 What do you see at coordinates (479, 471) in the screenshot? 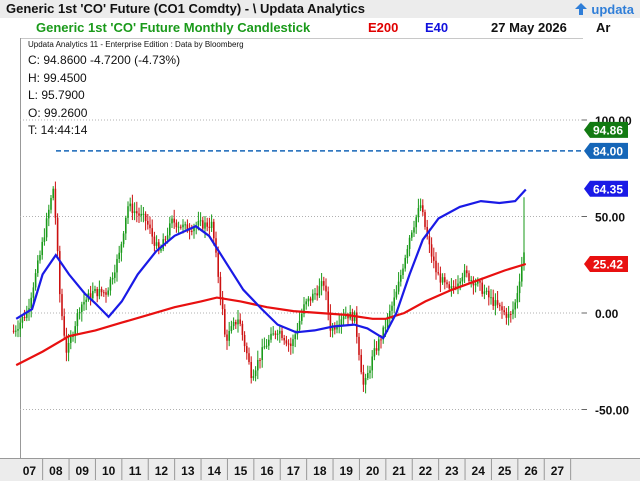
I see `x-tick-label: 24` at bounding box center [479, 471].